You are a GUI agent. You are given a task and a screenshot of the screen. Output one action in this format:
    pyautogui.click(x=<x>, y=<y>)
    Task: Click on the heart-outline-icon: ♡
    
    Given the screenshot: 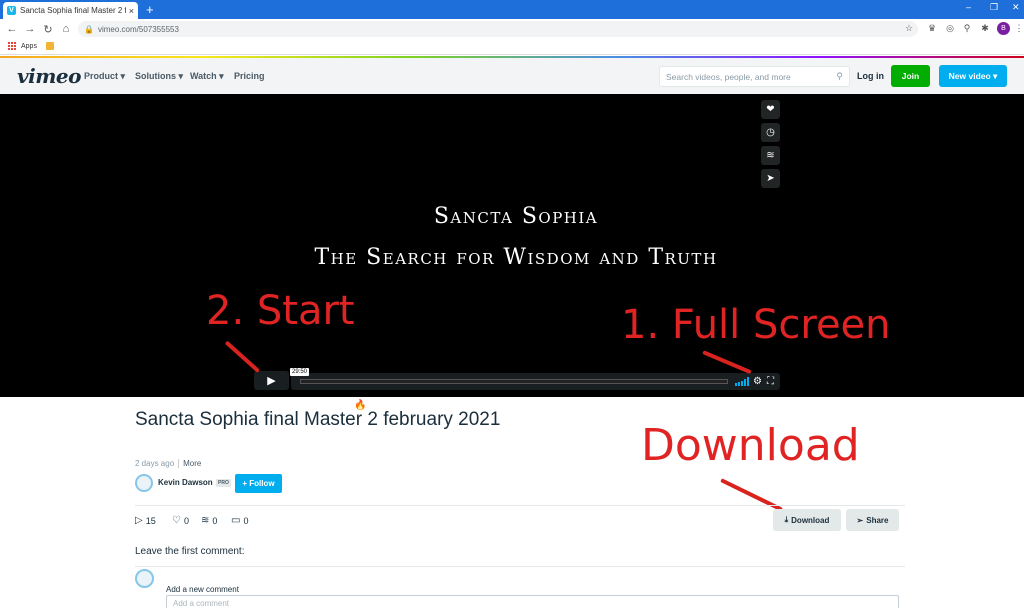 What is the action you would take?
    pyautogui.click(x=176, y=520)
    